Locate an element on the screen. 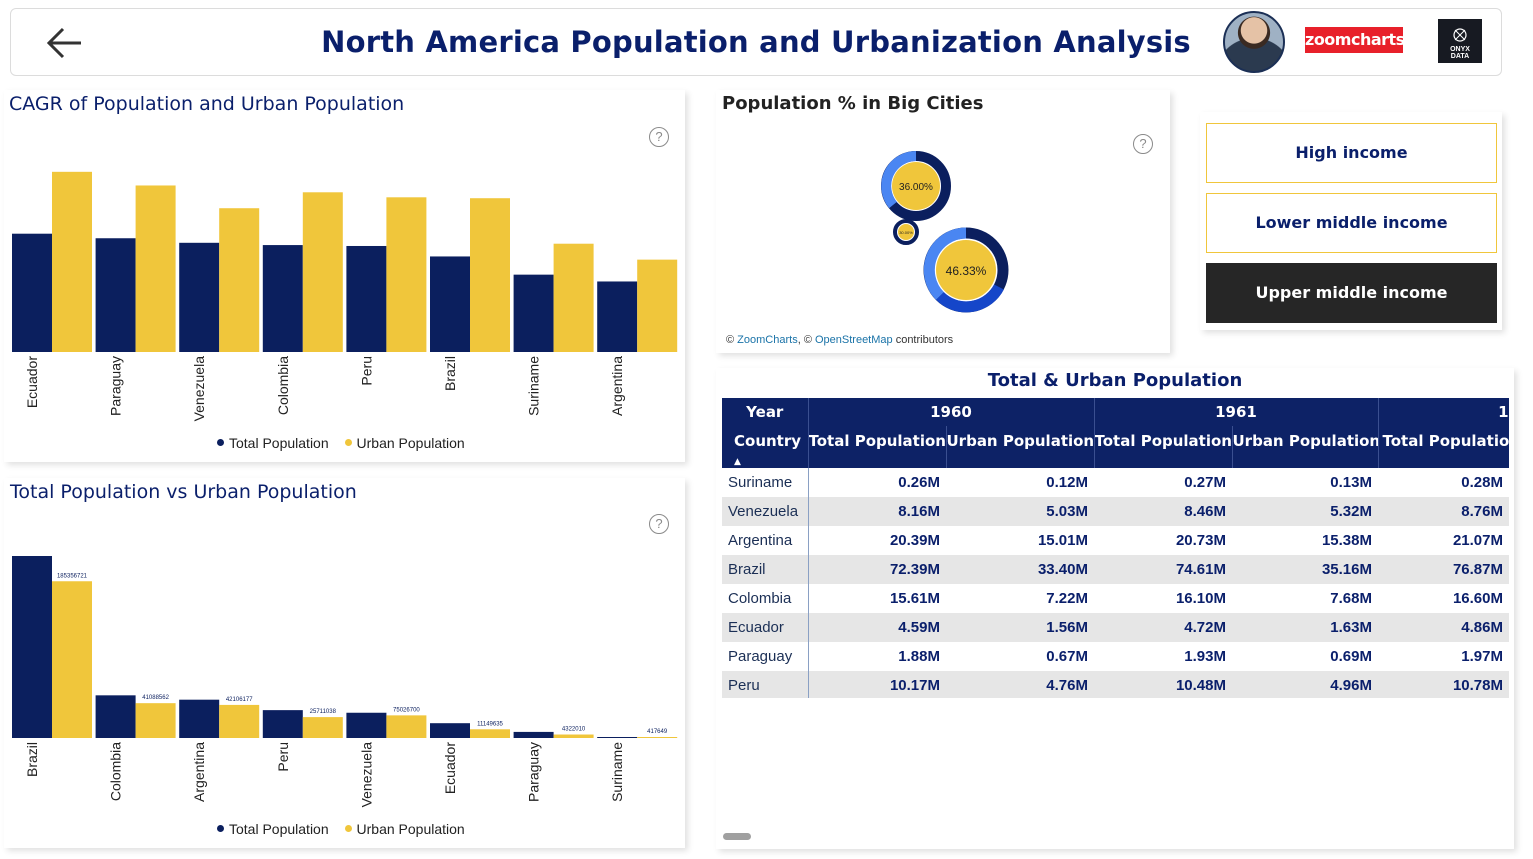  value-cell: 8.16M is located at coordinates (877, 511).